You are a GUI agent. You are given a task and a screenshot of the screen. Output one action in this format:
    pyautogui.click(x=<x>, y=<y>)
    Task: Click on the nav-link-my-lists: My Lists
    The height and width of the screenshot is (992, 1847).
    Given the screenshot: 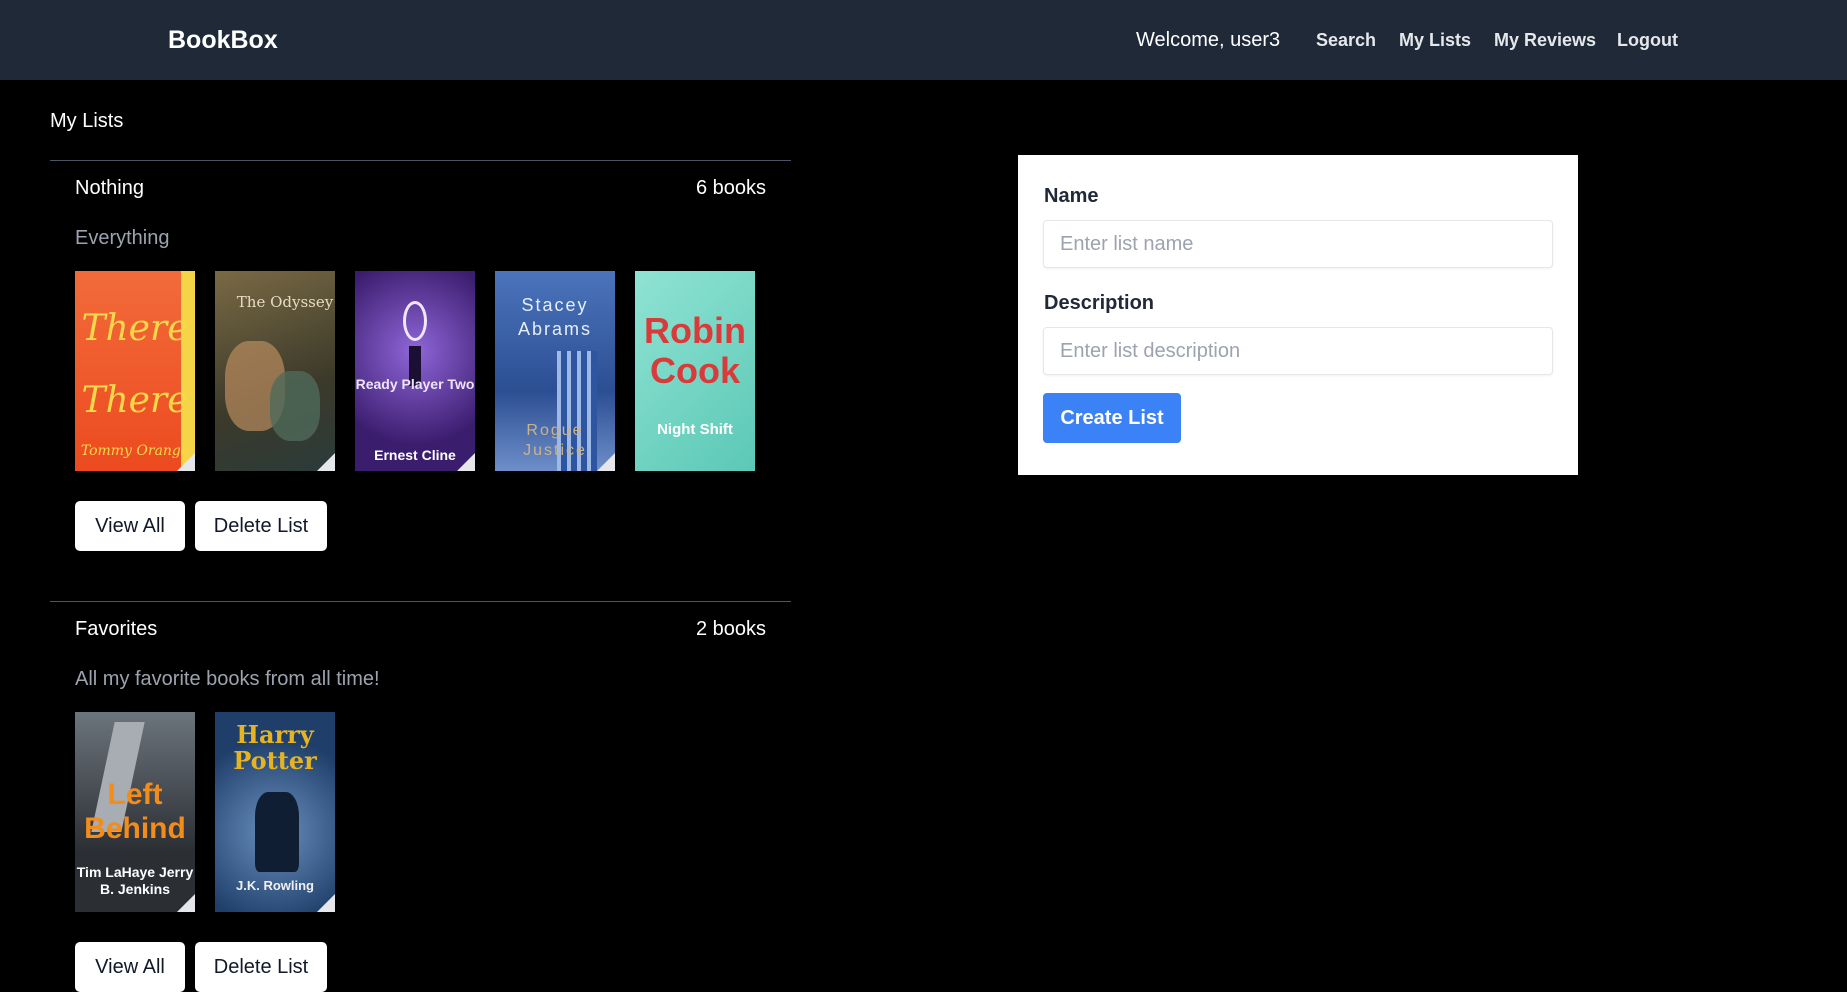 What is the action you would take?
    pyautogui.click(x=1435, y=40)
    